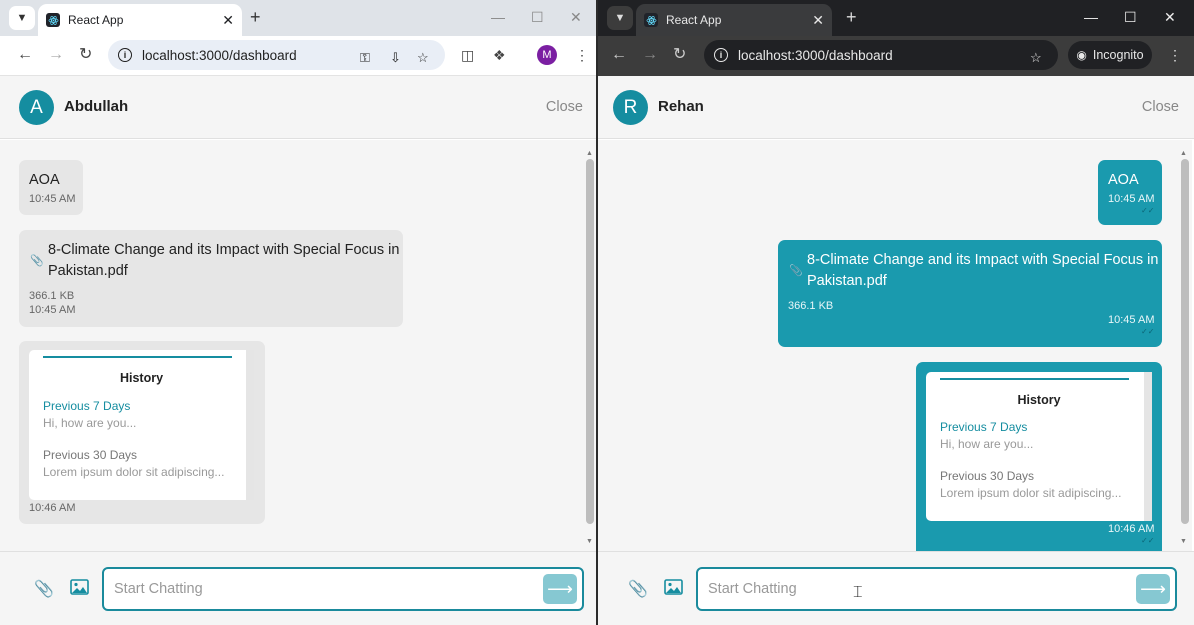  What do you see at coordinates (499, 55) in the screenshot?
I see `extensions-icon: ❖` at bounding box center [499, 55].